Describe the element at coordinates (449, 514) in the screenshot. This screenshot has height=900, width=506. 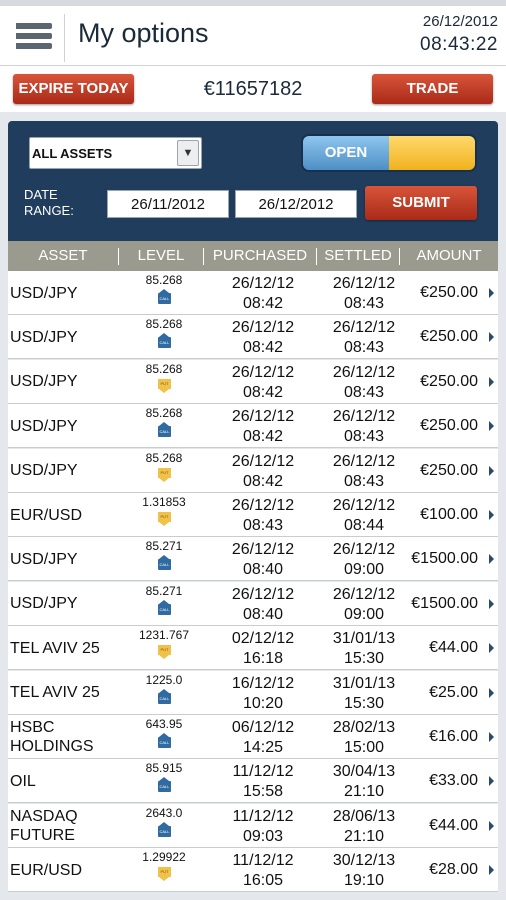
I see `row-amount: €100.00` at that location.